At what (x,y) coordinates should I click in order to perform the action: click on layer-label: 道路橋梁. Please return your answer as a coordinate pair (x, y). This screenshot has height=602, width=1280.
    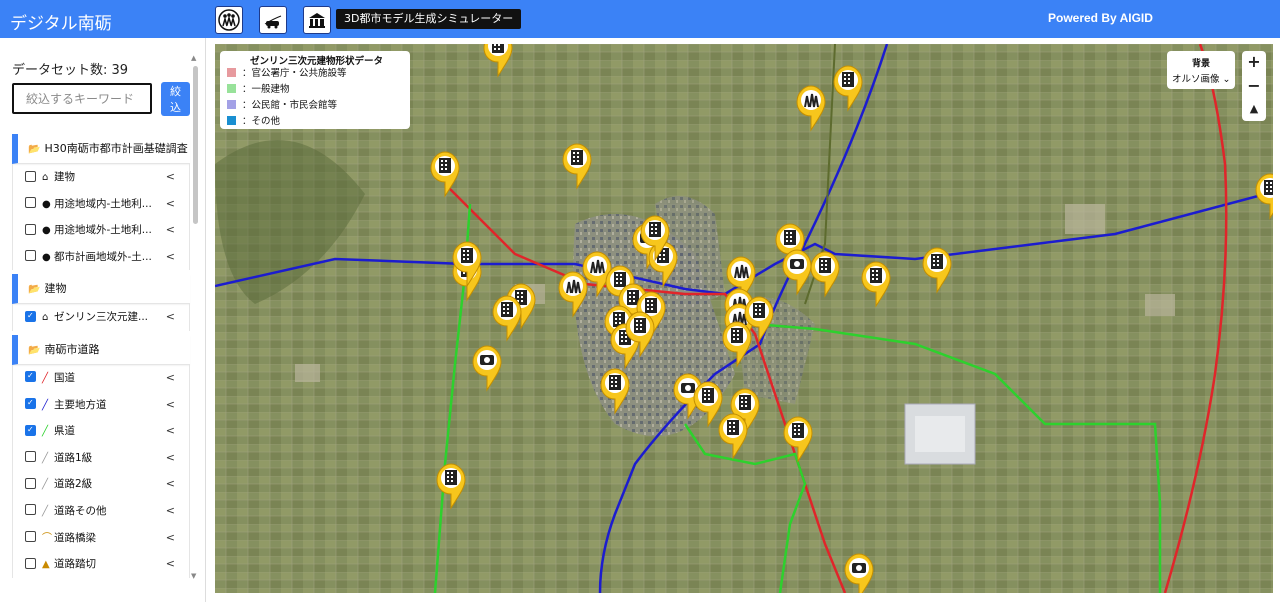
    Looking at the image, I should click on (75, 537).